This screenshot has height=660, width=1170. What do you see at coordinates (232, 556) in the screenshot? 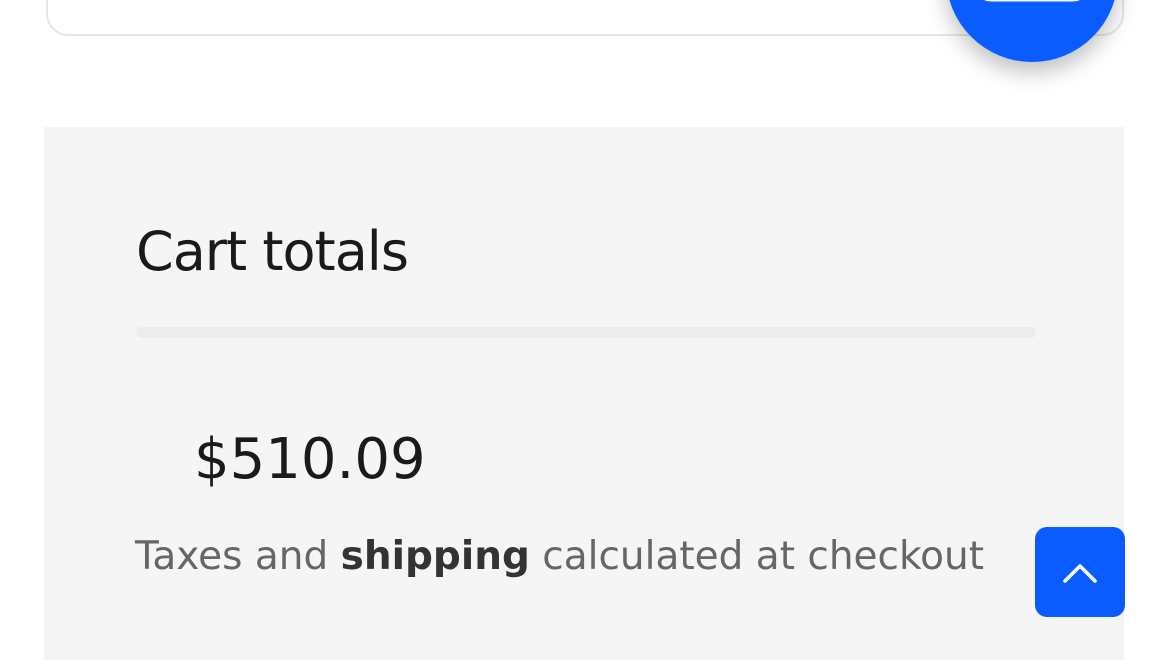
I see `note-text-before: Taxes and` at bounding box center [232, 556].